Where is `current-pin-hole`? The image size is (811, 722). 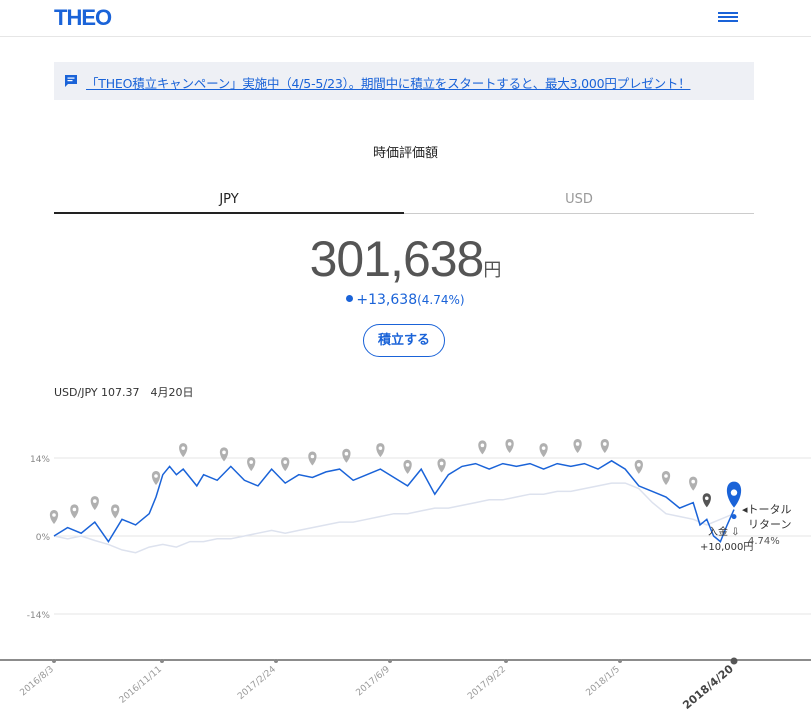
current-pin-hole is located at coordinates (734, 492).